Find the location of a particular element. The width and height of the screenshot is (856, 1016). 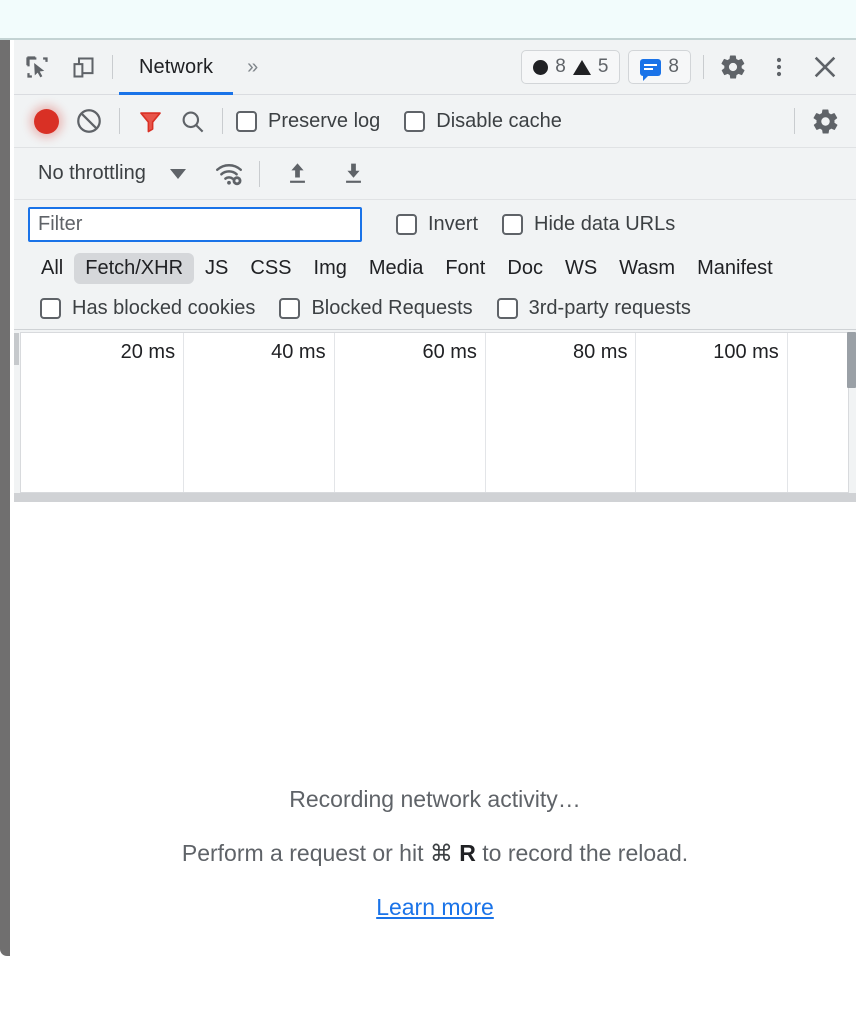

tab-network-label: Network is located at coordinates (176, 66).